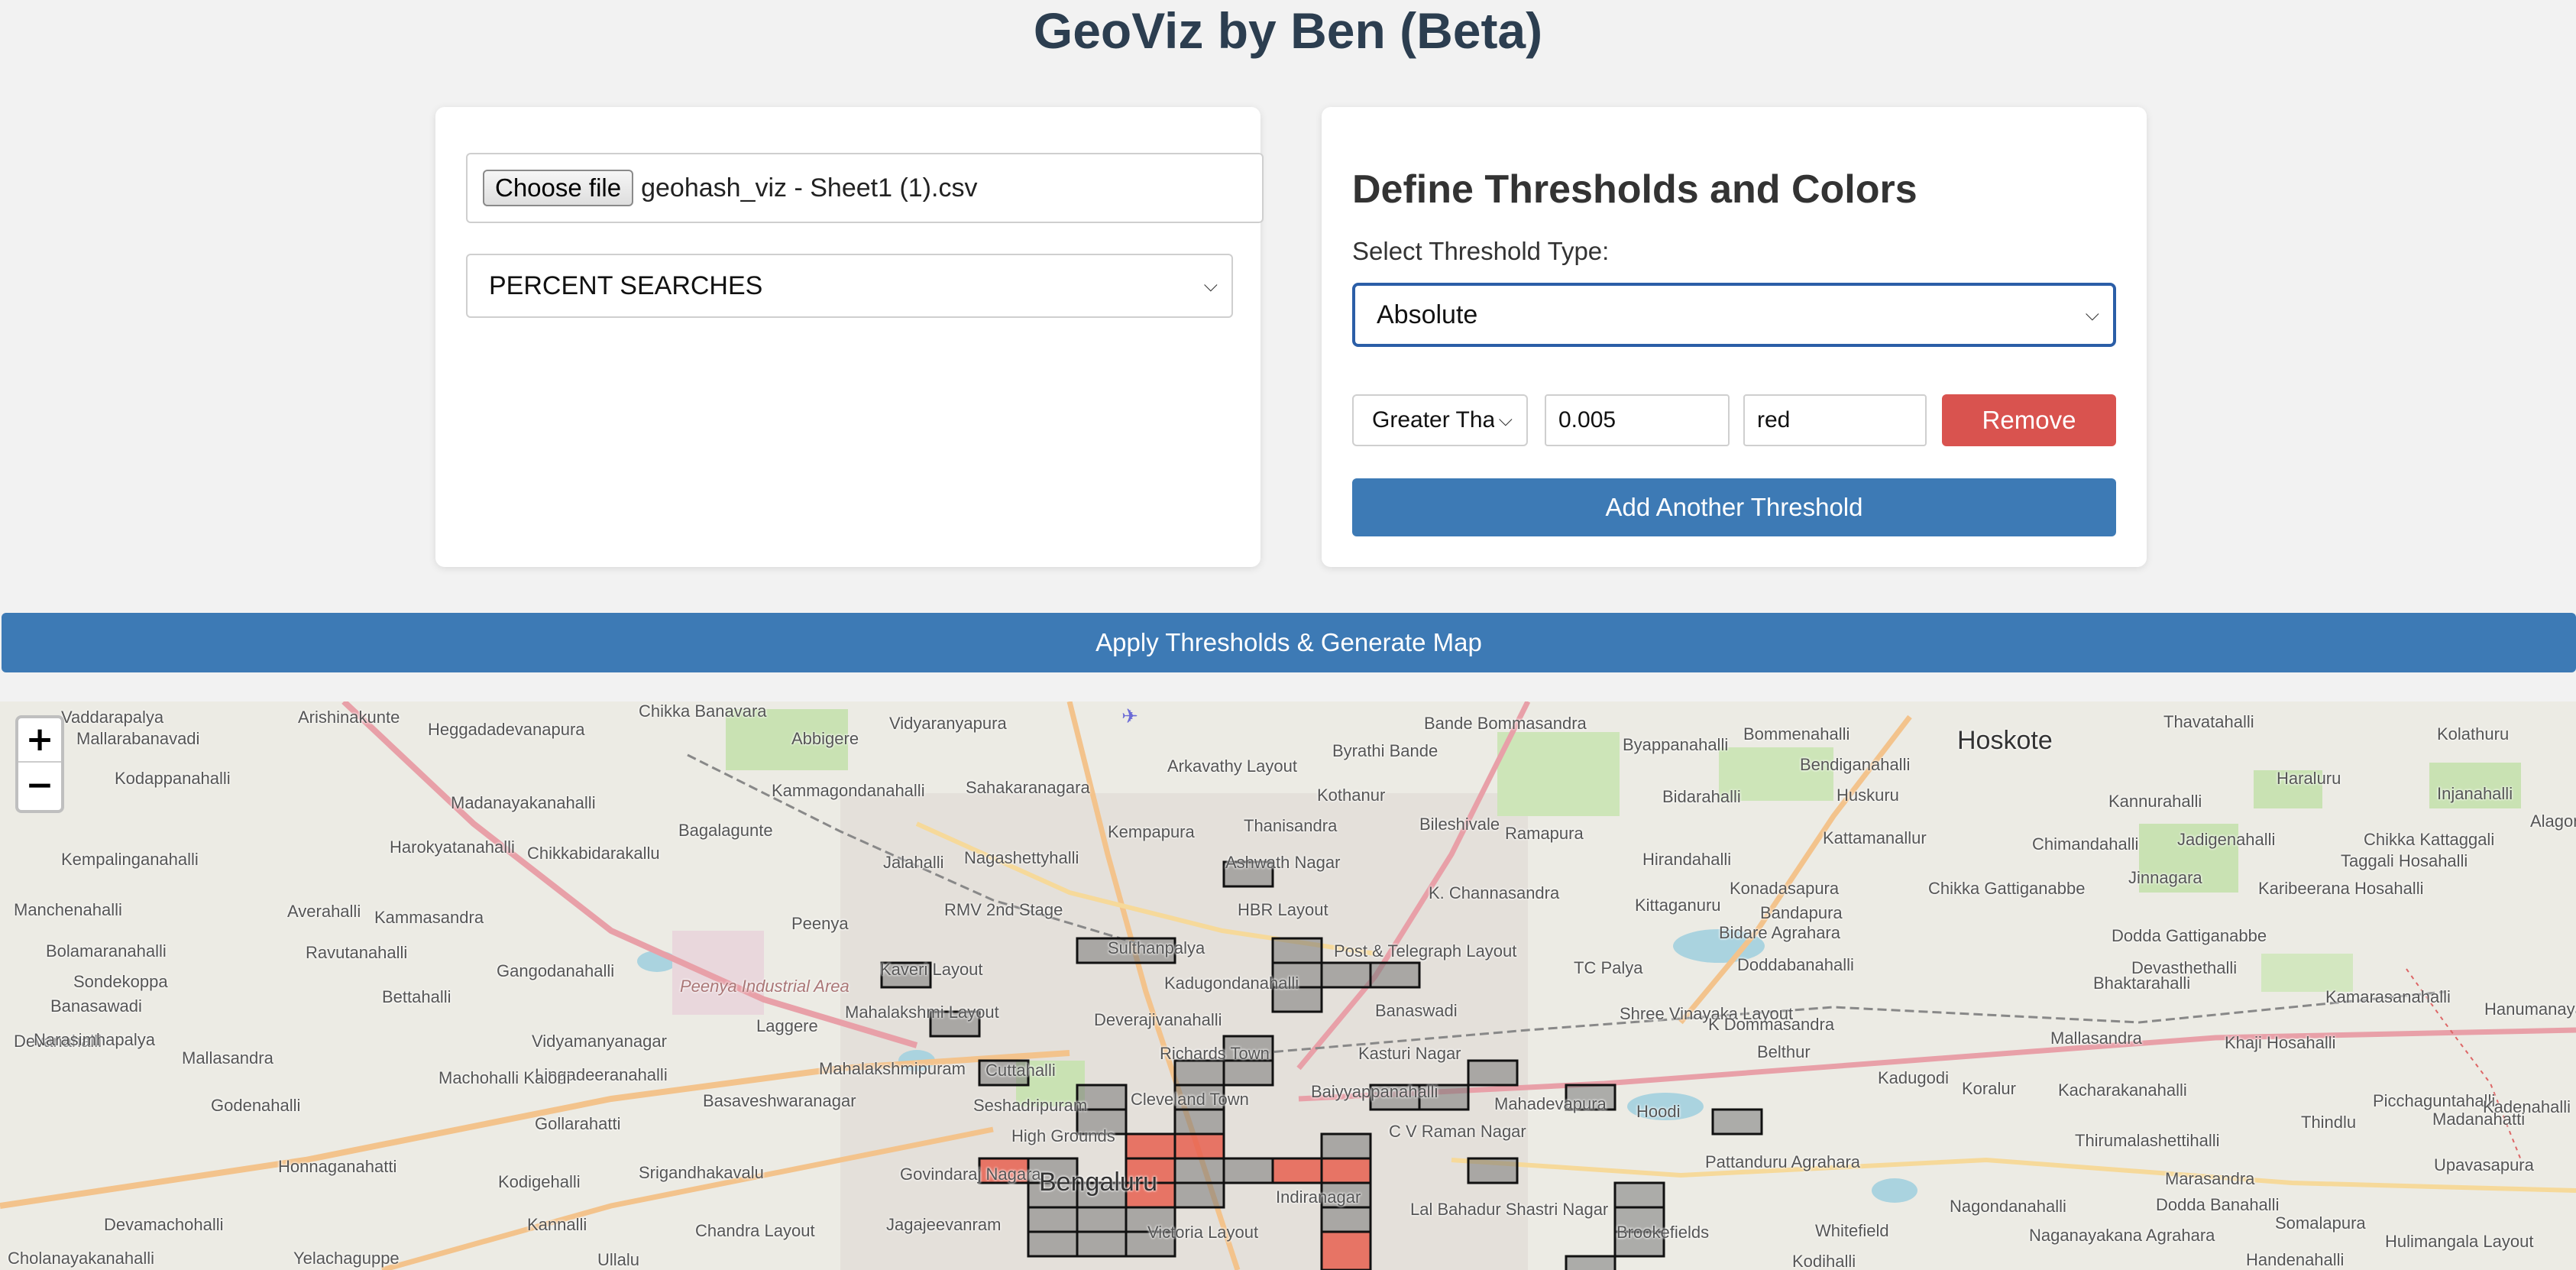 This screenshot has width=2576, height=1270. Describe the element at coordinates (1494, 892) in the screenshot. I see `place-label: K. Channasandra` at that location.